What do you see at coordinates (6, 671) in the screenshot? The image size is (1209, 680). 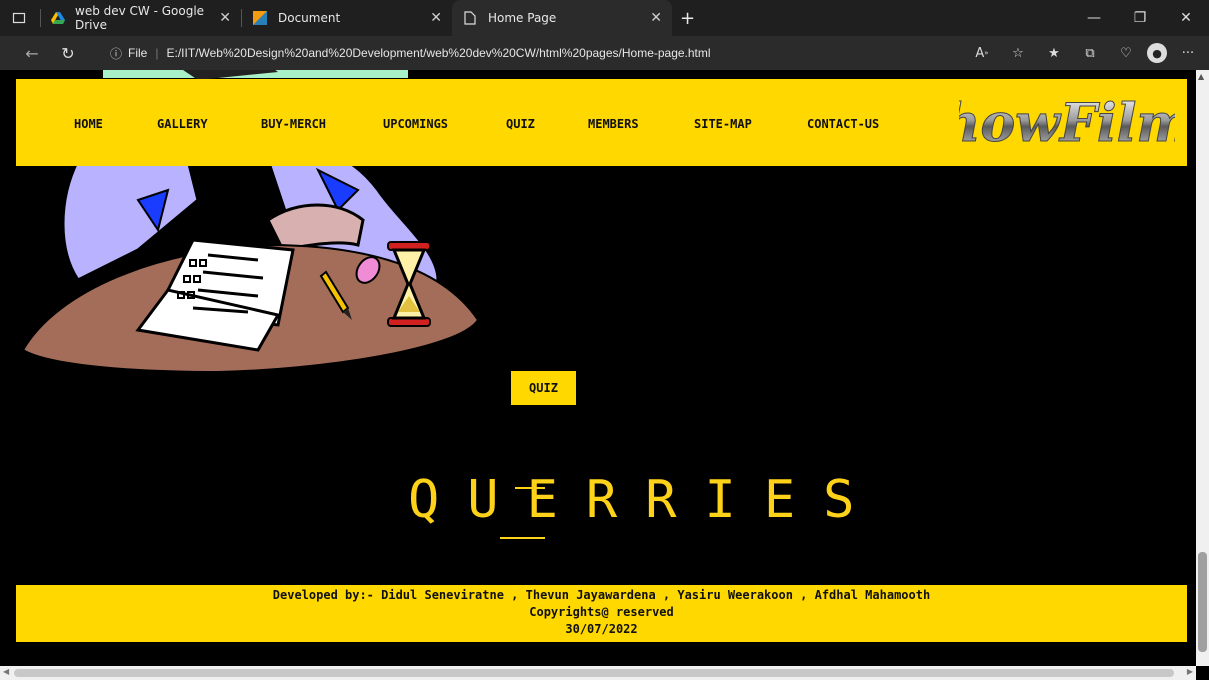 I see `scroll-left-icon: ◀` at bounding box center [6, 671].